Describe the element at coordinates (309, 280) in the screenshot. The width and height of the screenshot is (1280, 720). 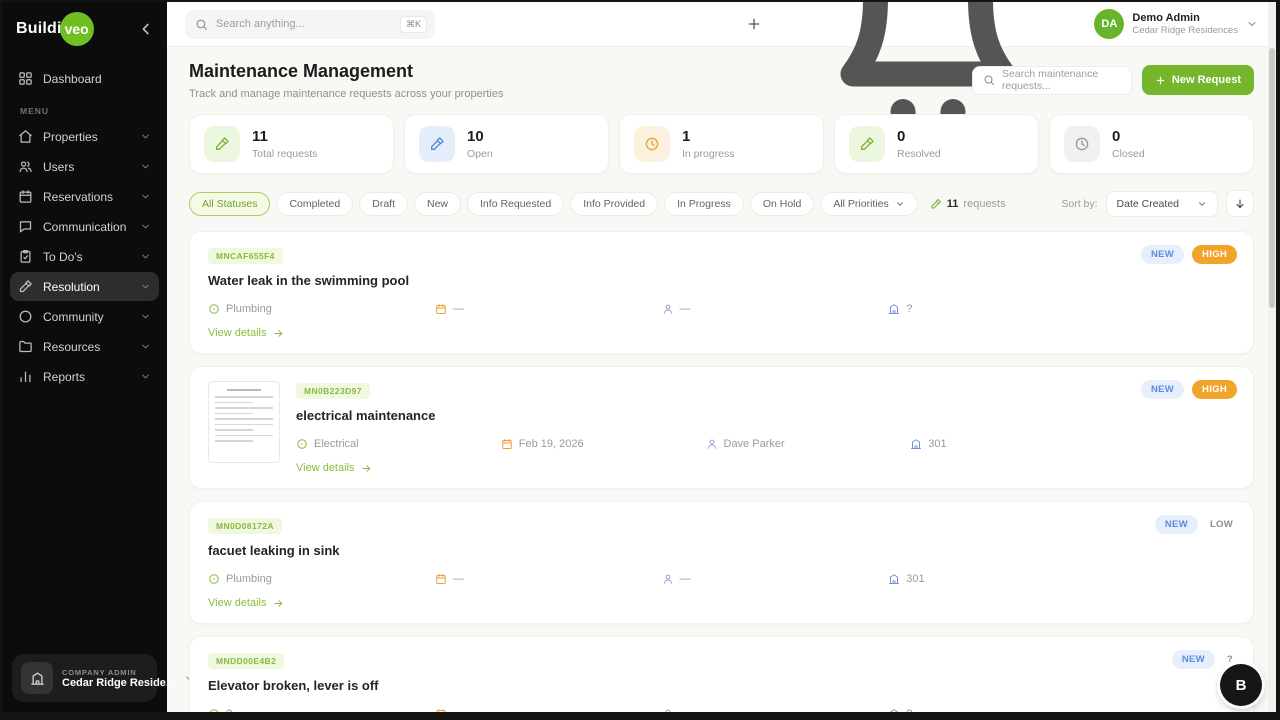
I see `request-title: Water leak in the swimming pool` at that location.